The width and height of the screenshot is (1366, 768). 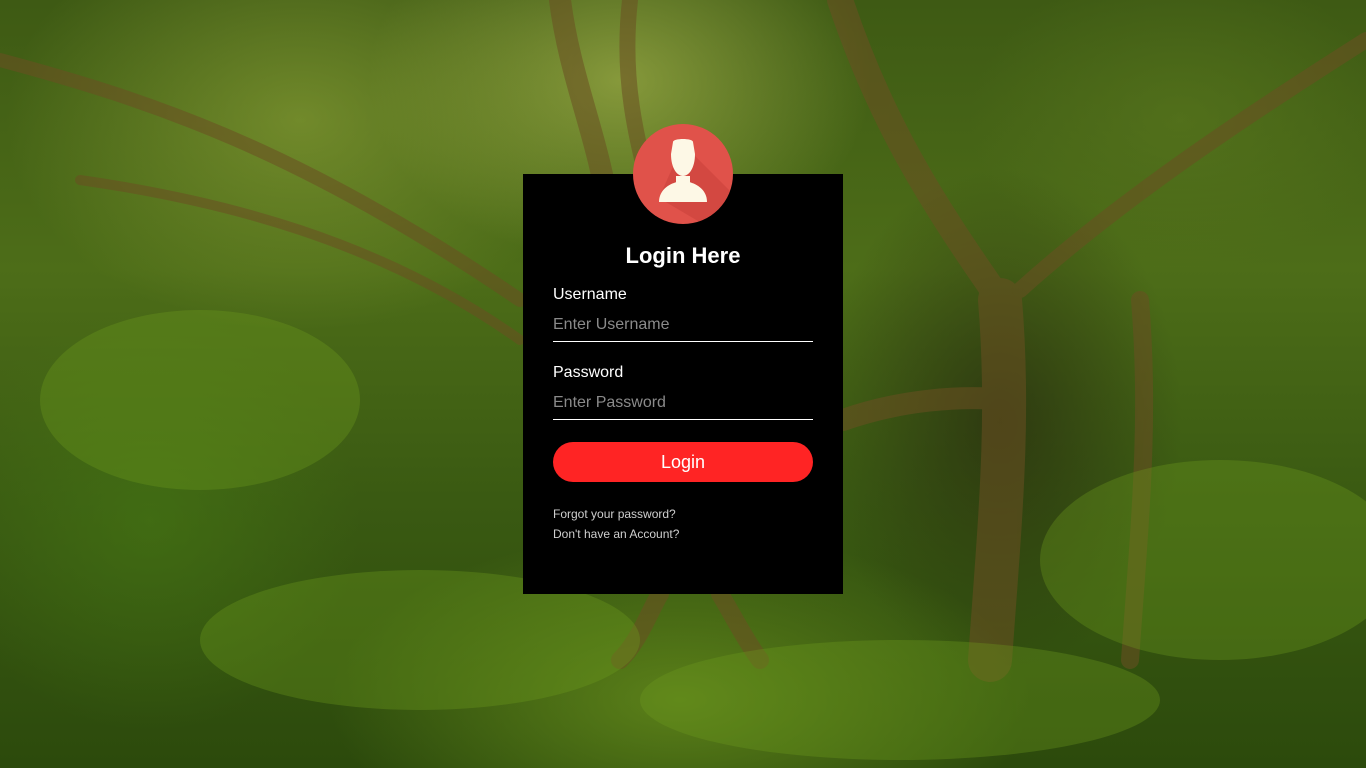 What do you see at coordinates (683, 403) in the screenshot?
I see `password-input` at bounding box center [683, 403].